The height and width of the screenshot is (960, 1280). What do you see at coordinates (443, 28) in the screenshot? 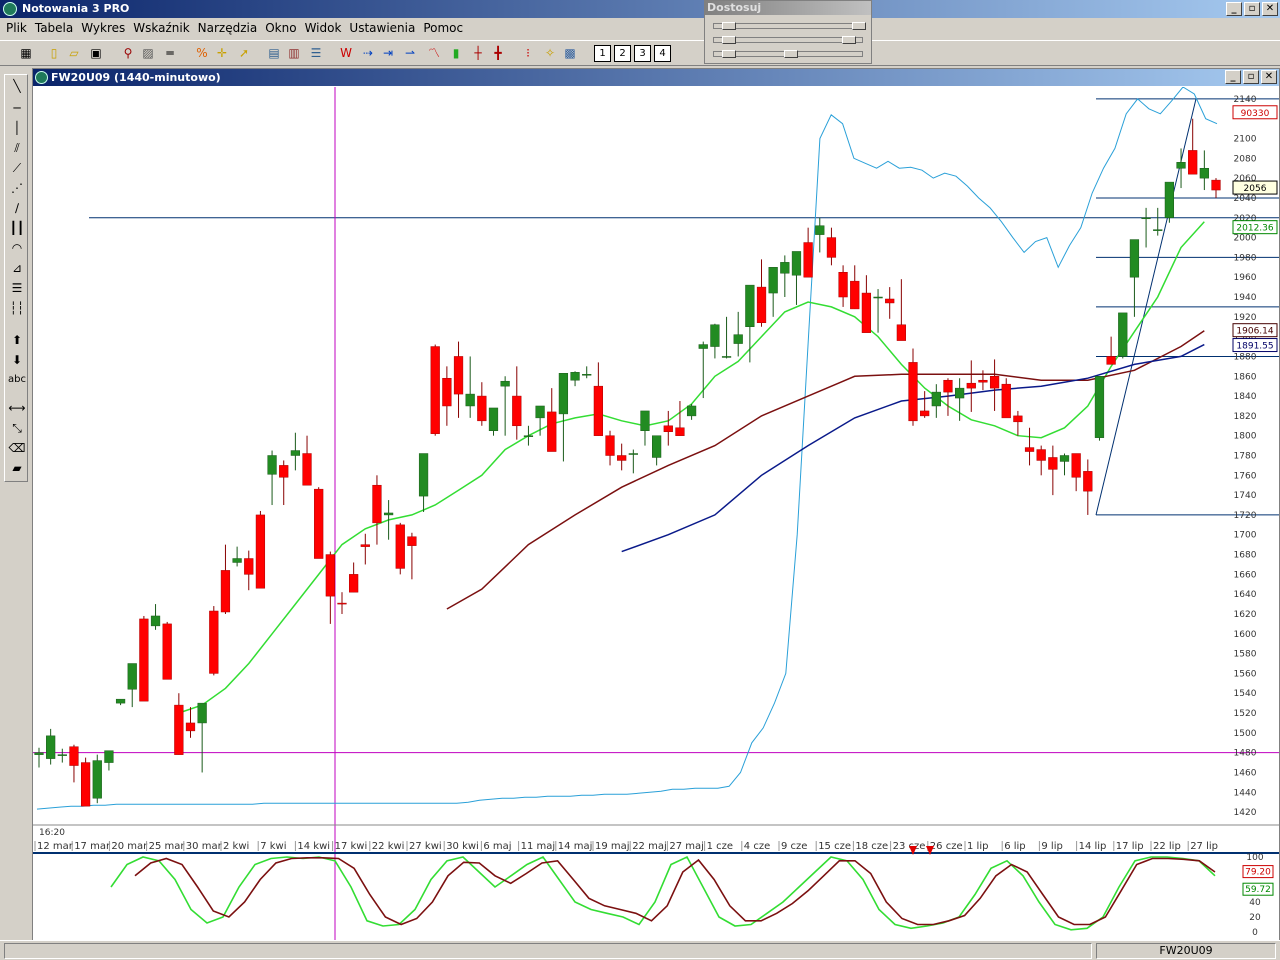
I see `menu-pomoc: Pomoc` at bounding box center [443, 28].